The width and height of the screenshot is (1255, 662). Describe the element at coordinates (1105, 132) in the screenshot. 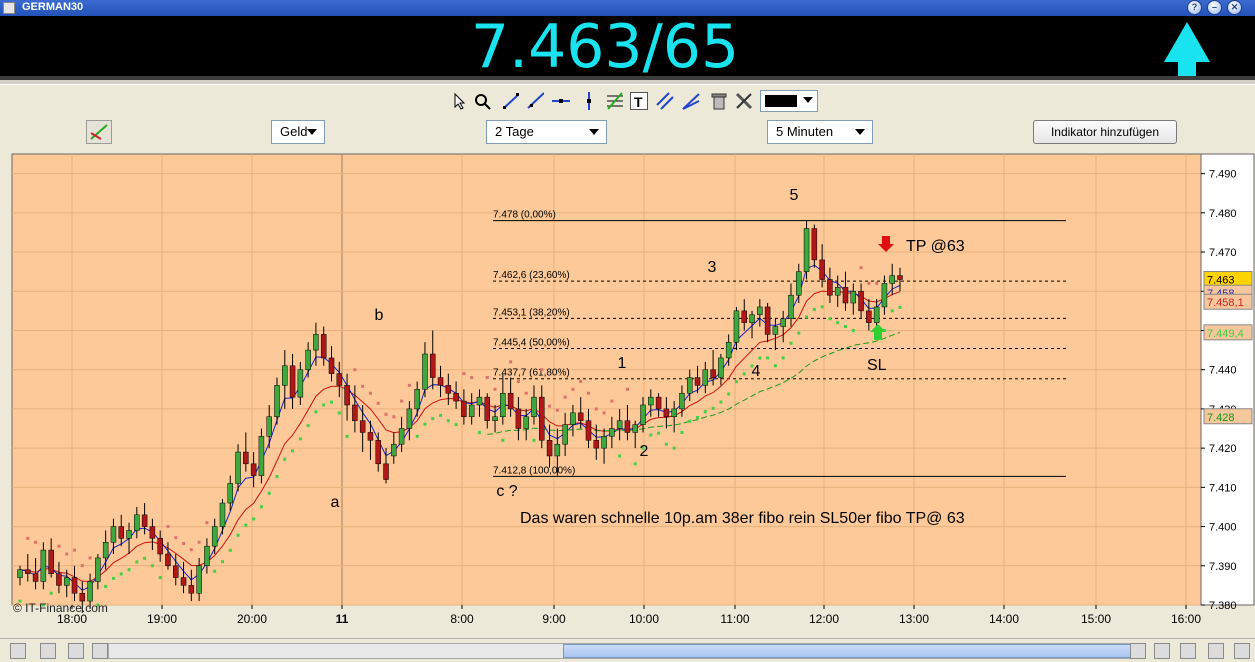

I see `add-indicator-button: Indikator hinzufügen` at that location.